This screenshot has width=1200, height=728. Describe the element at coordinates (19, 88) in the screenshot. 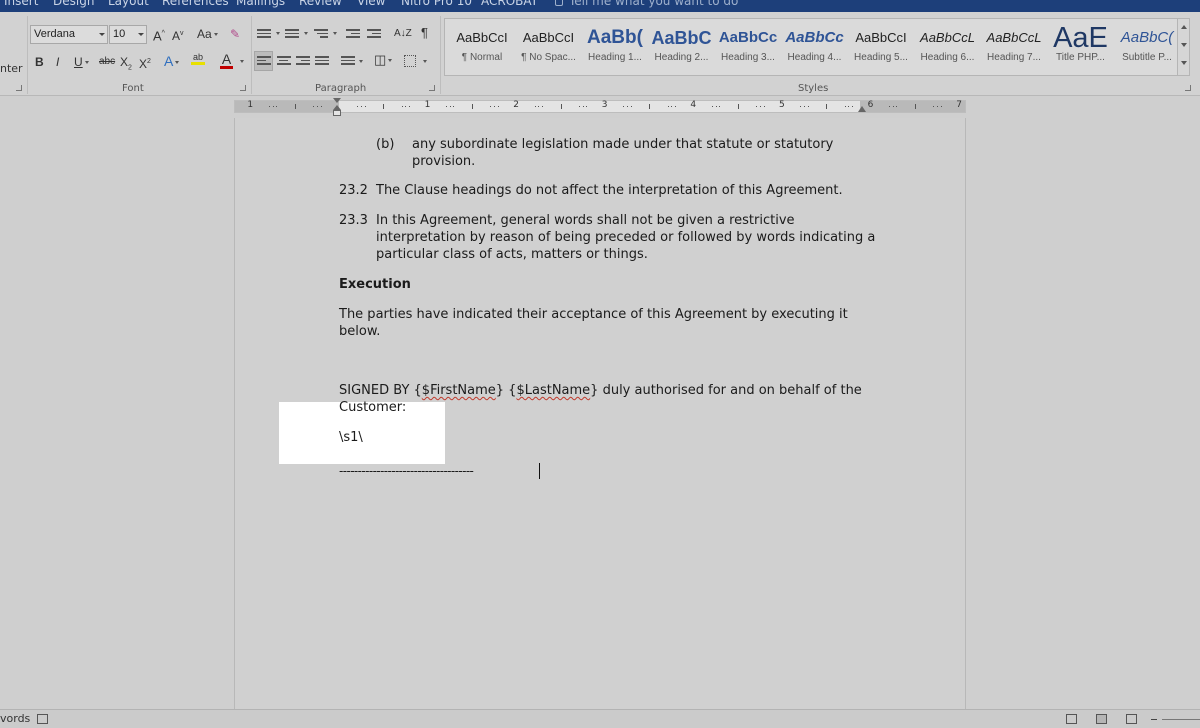

I see `clipboard-launcher-icon` at that location.